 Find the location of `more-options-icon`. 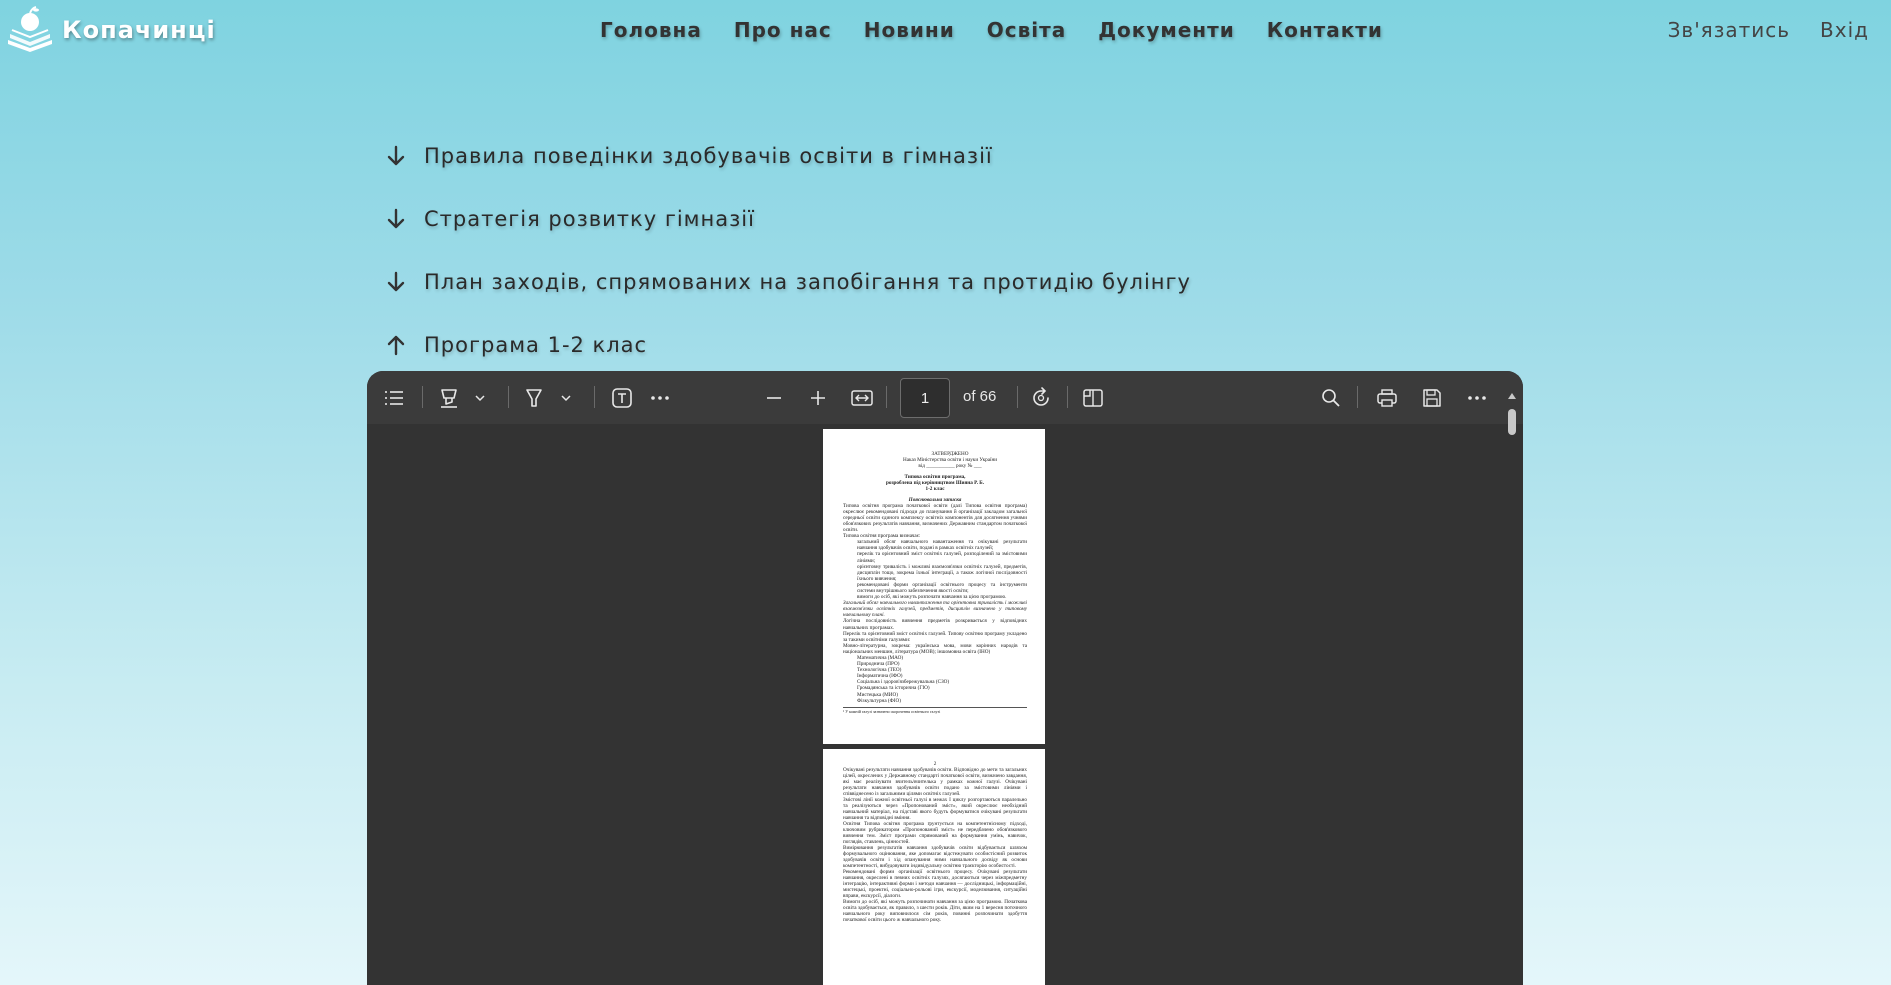

more-options-icon is located at coordinates (1477, 398).